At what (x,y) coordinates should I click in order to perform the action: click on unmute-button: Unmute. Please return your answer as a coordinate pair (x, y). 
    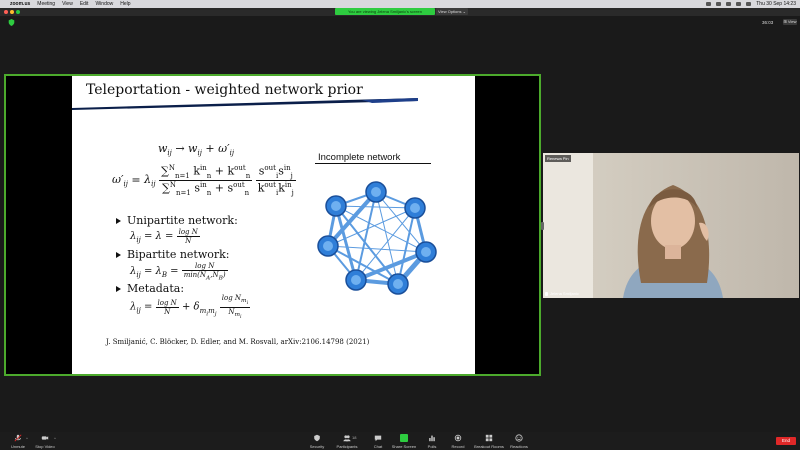
    Looking at the image, I should click on (18, 441).